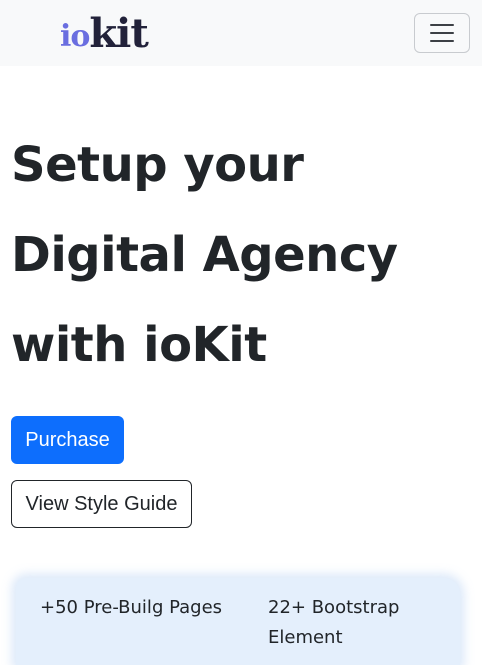 The width and height of the screenshot is (482, 665). What do you see at coordinates (241, 33) in the screenshot?
I see `navbar: io kit` at bounding box center [241, 33].